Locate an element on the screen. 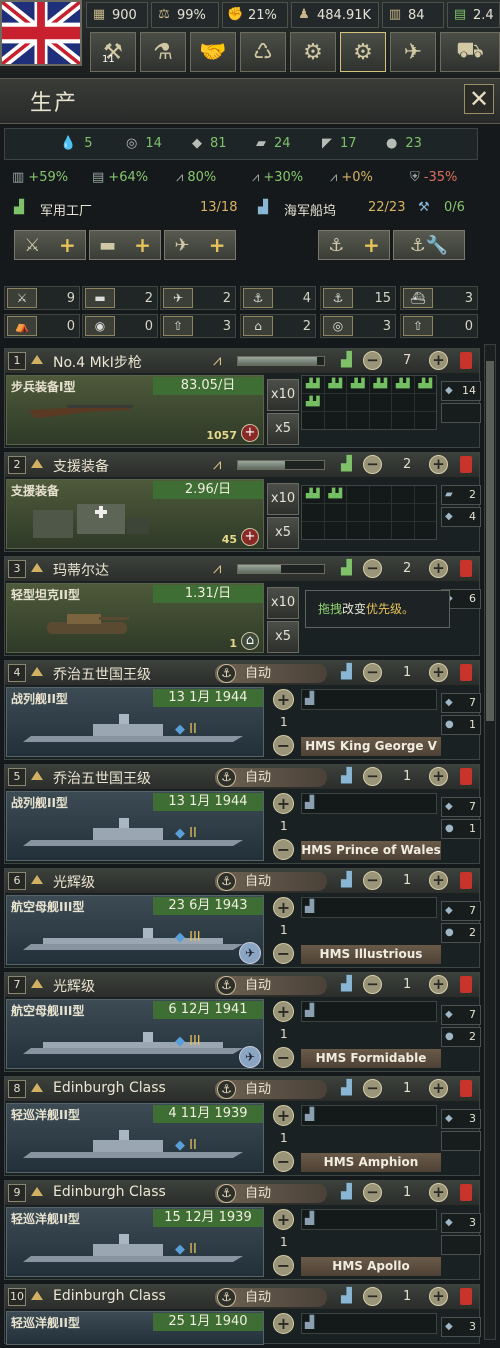  line-header: 5 乔治五世国王级 ⚓ 自动 ▟ − 1 + is located at coordinates (242, 777).